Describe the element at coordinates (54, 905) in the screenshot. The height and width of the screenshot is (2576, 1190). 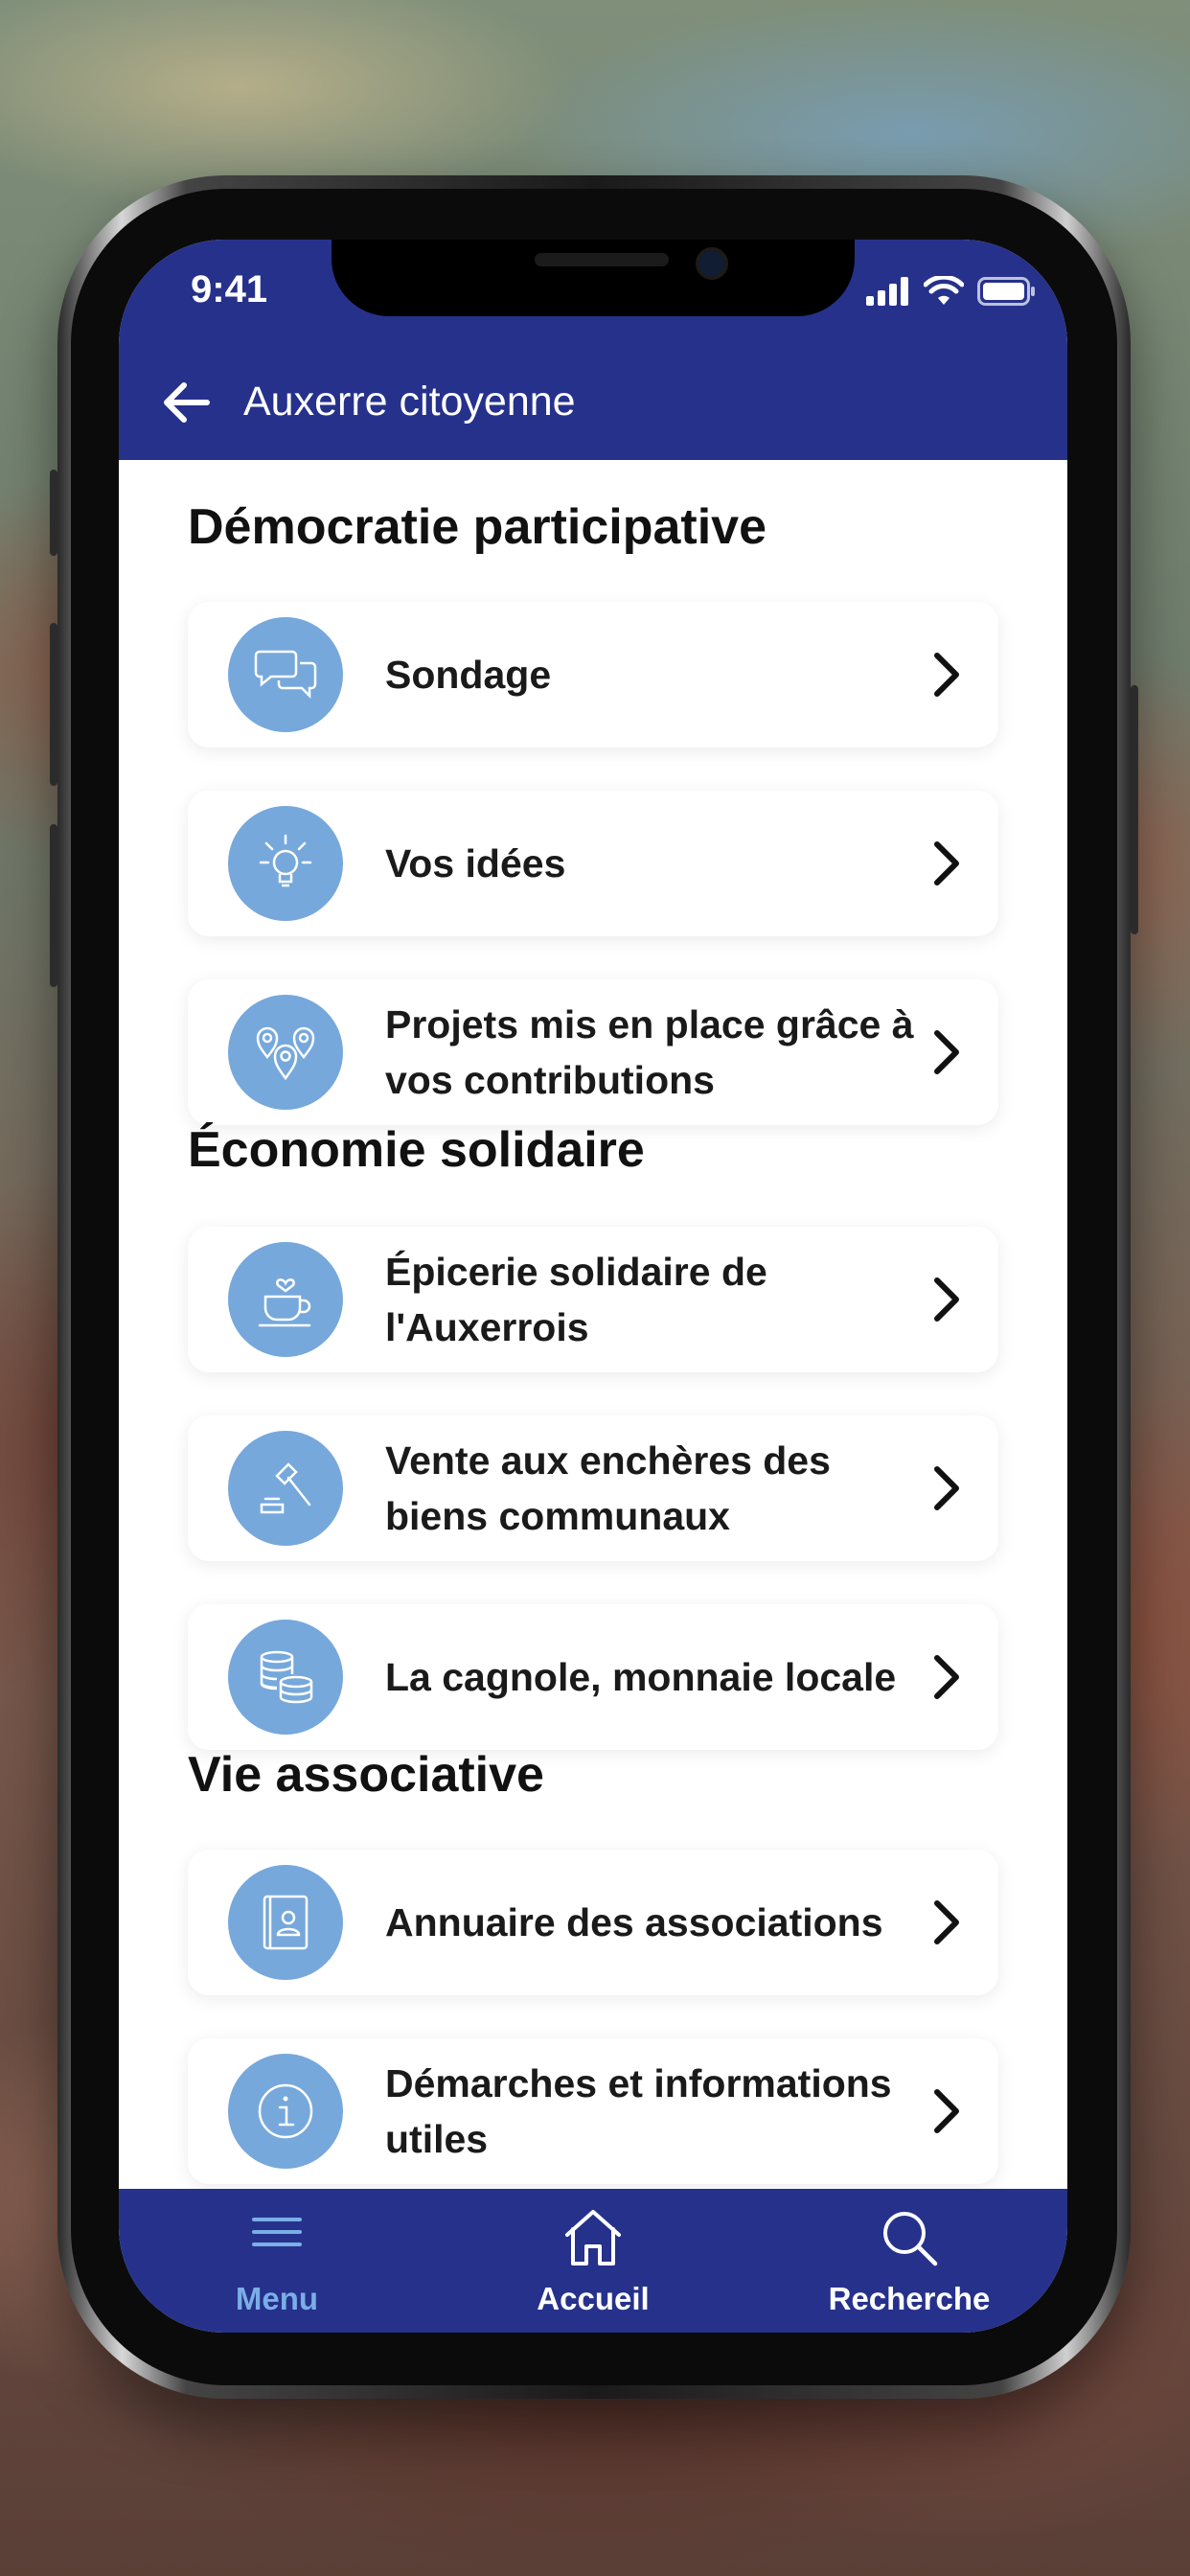
I see `phone-volume-down` at that location.